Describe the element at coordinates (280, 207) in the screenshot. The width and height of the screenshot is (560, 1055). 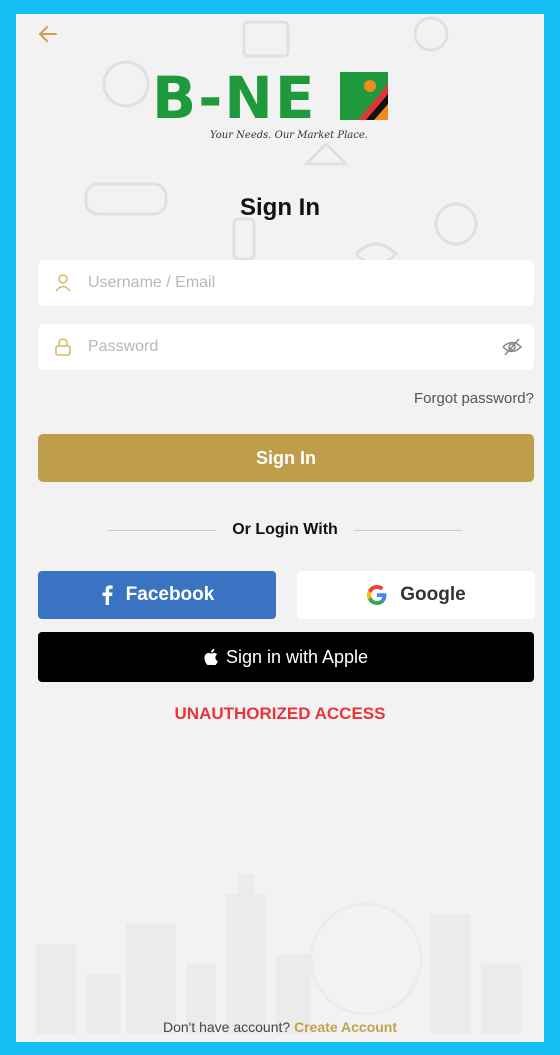
I see `page-title: Sign In` at that location.